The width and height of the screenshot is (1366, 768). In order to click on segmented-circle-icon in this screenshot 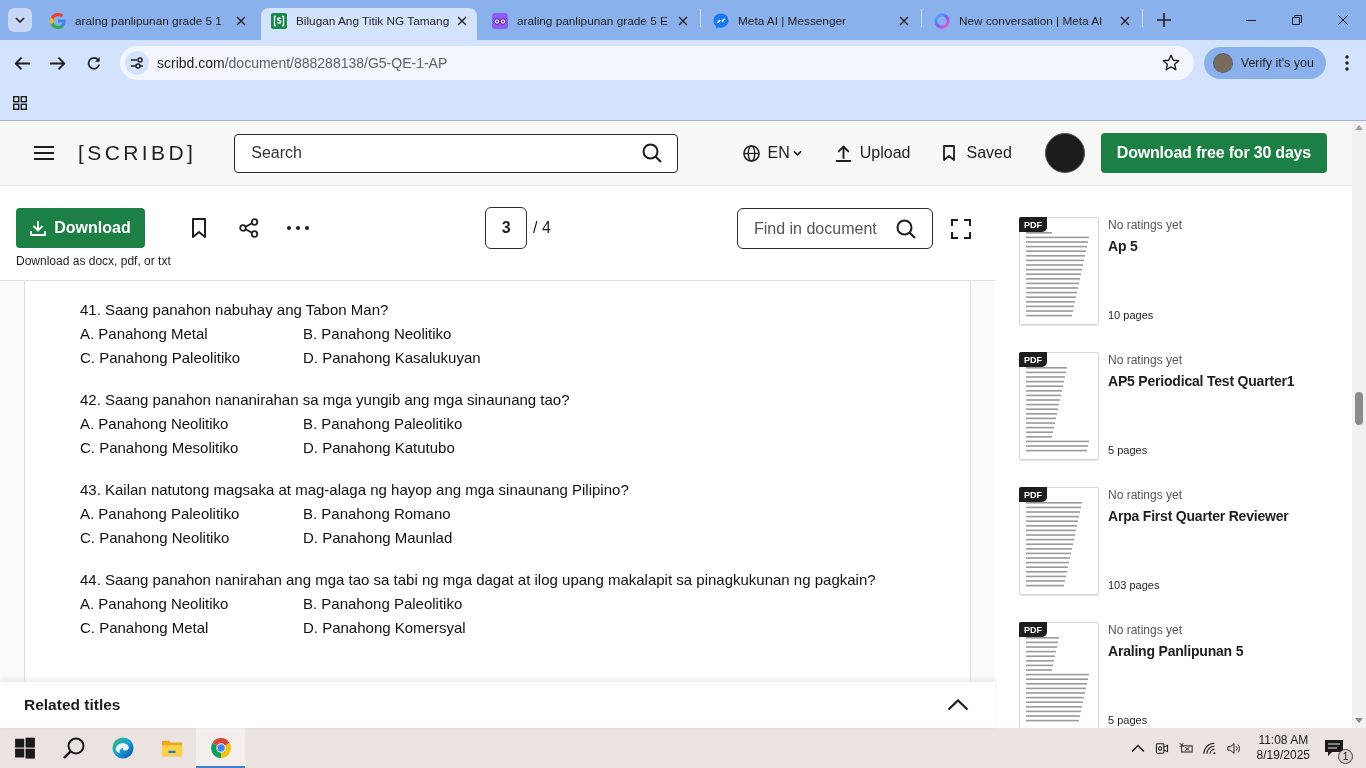, I will do `click(220, 748)`.